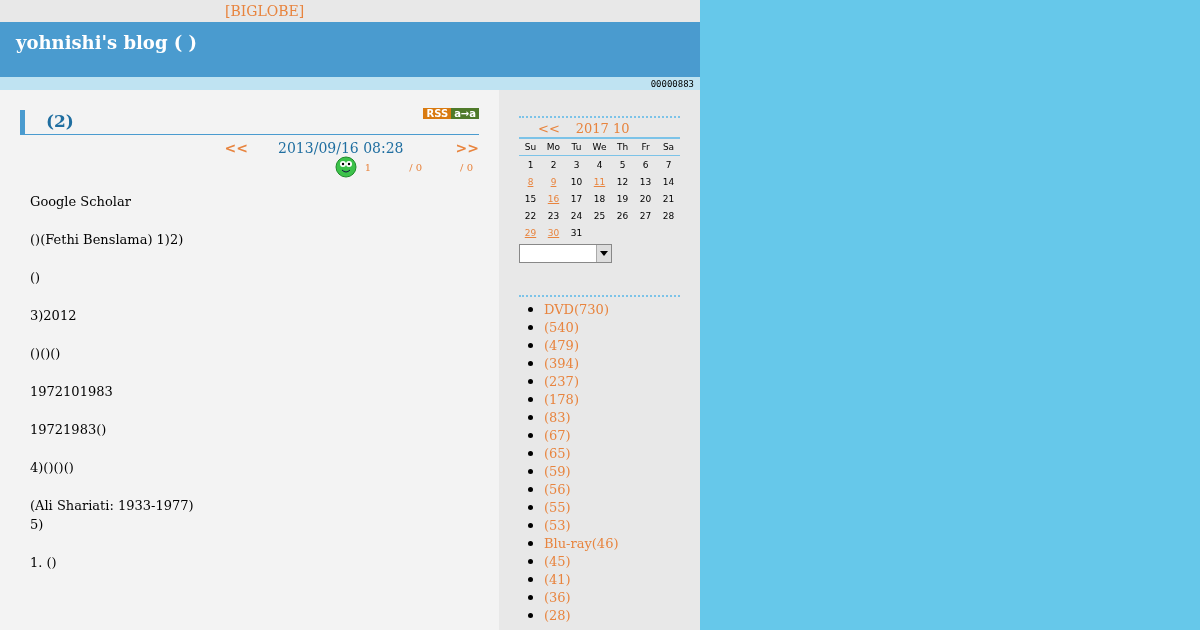 The width and height of the screenshot is (1200, 630). Describe the element at coordinates (668, 181) in the screenshot. I see `day-number: 14` at that location.